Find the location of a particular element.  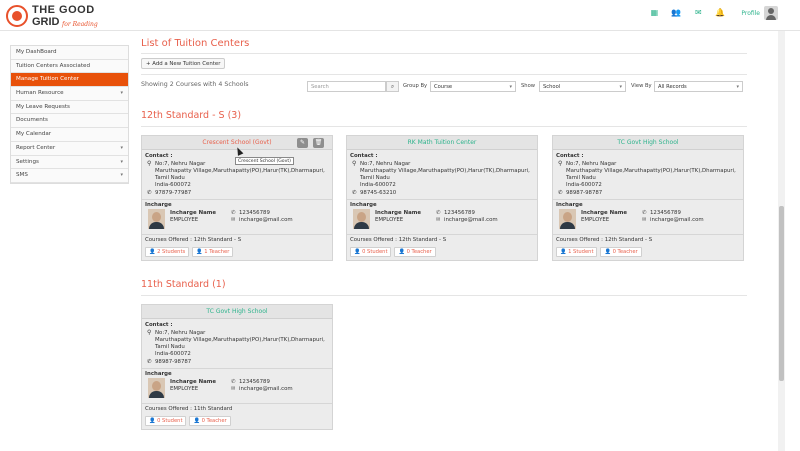

sidebar-item-my-dashboard: My DashBoard is located at coordinates (69, 53).